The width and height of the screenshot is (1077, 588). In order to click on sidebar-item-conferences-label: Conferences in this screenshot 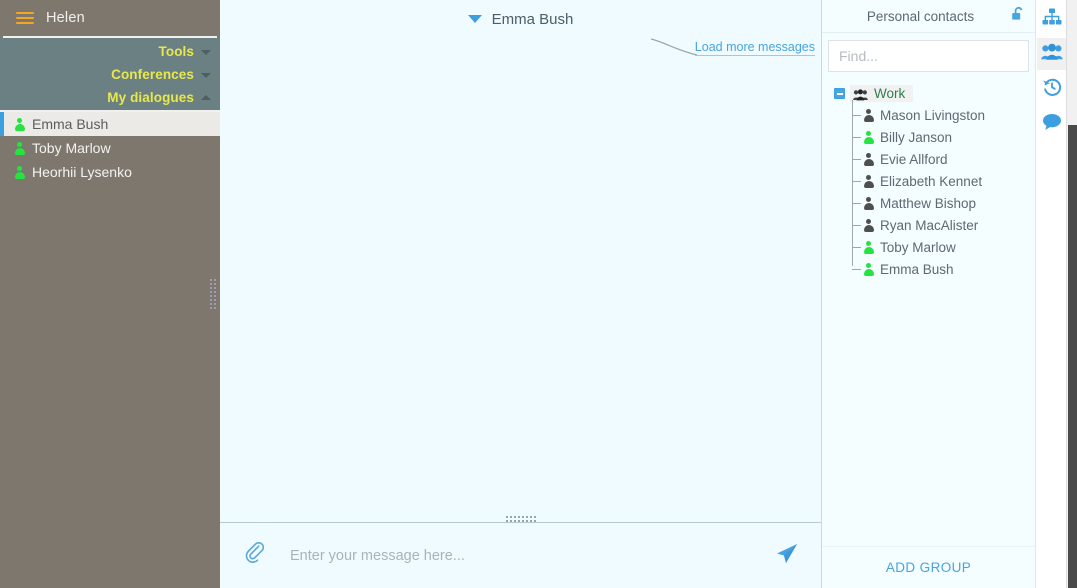, I will do `click(152, 74)`.